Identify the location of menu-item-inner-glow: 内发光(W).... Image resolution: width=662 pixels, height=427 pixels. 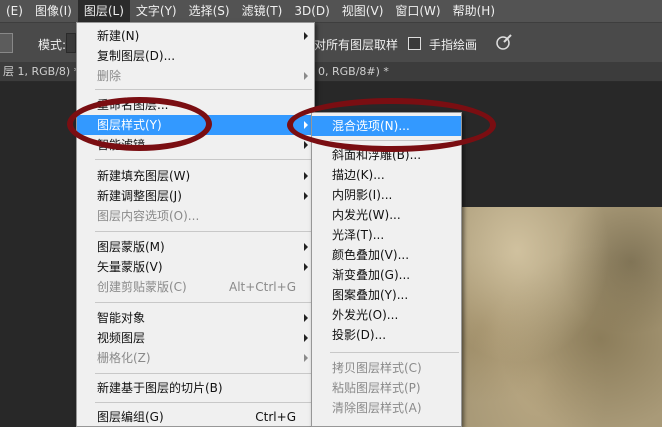
(386, 215).